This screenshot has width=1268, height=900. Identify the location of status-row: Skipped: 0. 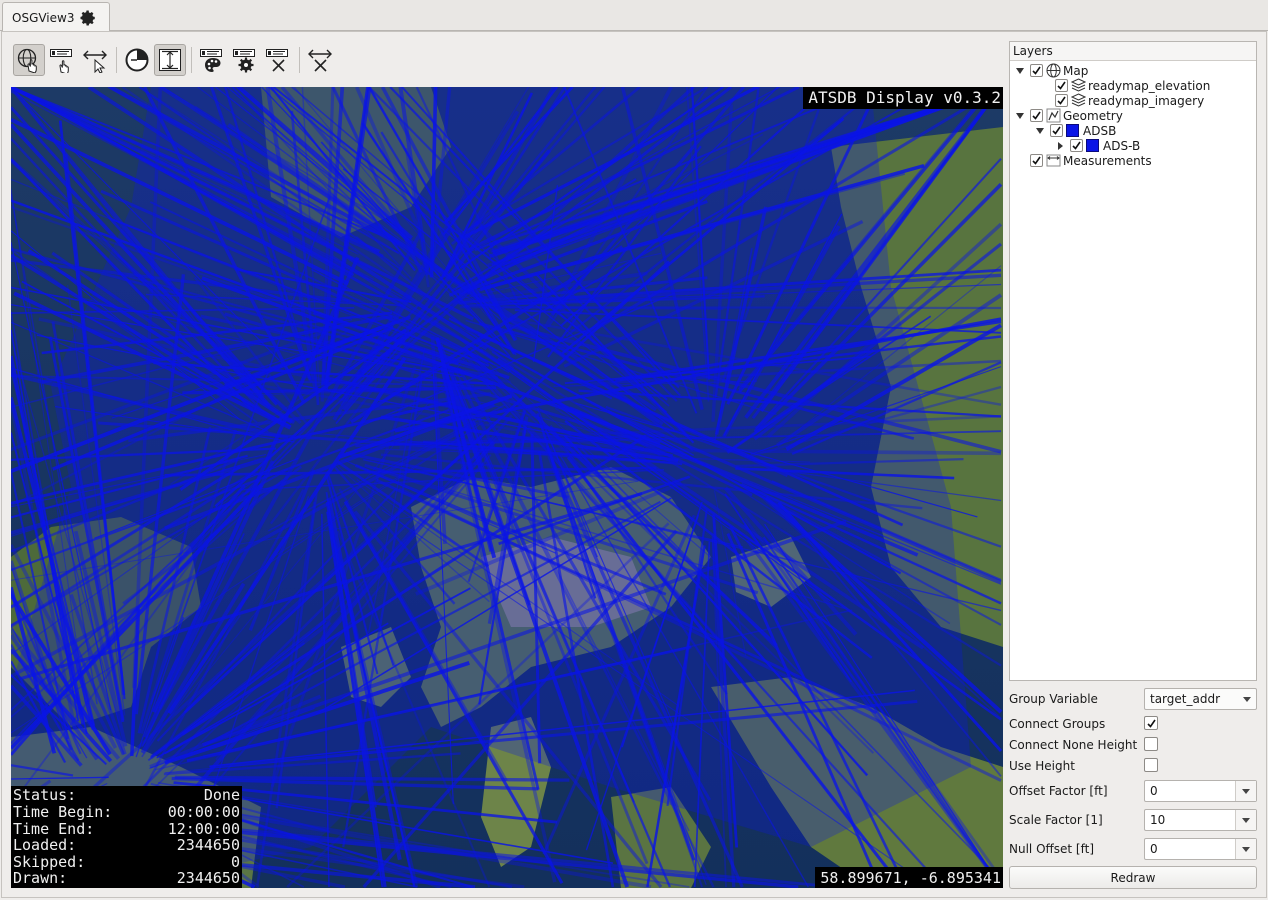
(126, 861).